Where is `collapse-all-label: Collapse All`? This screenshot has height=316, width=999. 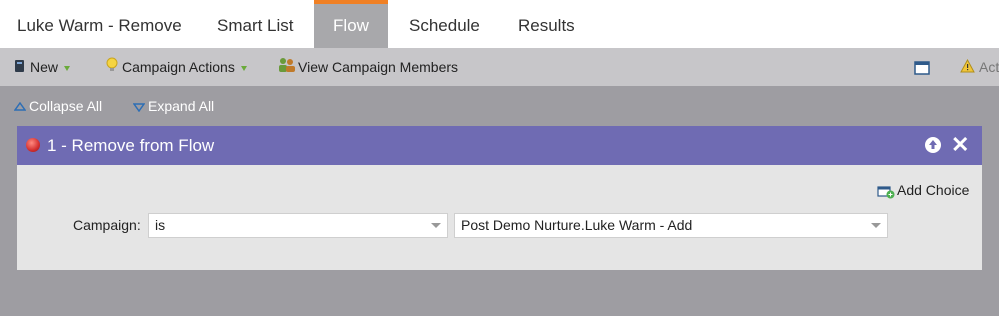
collapse-all-label: Collapse All is located at coordinates (66, 106).